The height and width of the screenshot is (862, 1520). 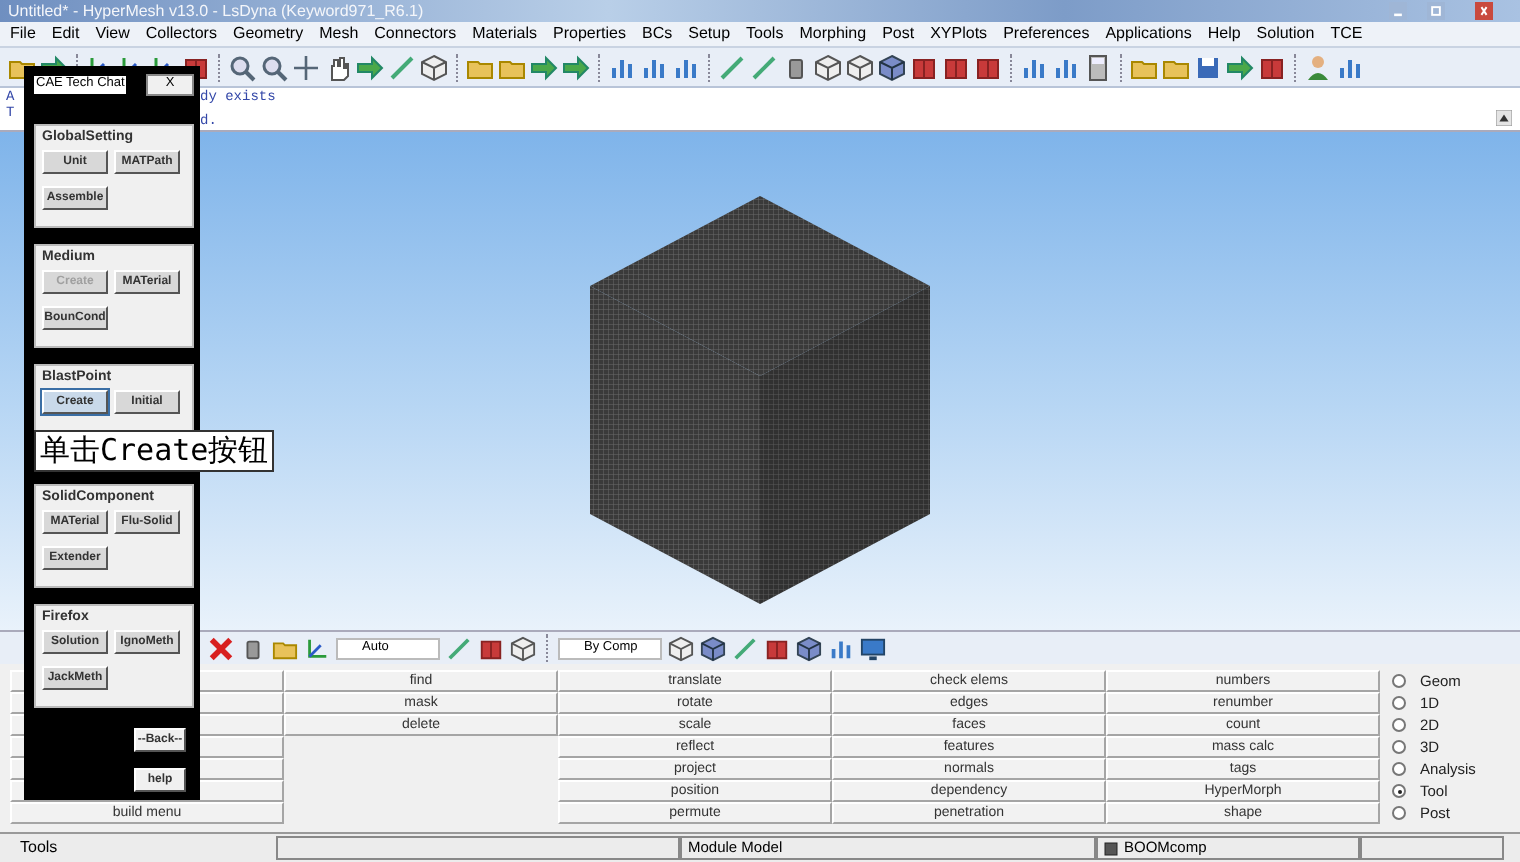 What do you see at coordinates (1148, 34) in the screenshot?
I see `menu-item: Applications` at bounding box center [1148, 34].